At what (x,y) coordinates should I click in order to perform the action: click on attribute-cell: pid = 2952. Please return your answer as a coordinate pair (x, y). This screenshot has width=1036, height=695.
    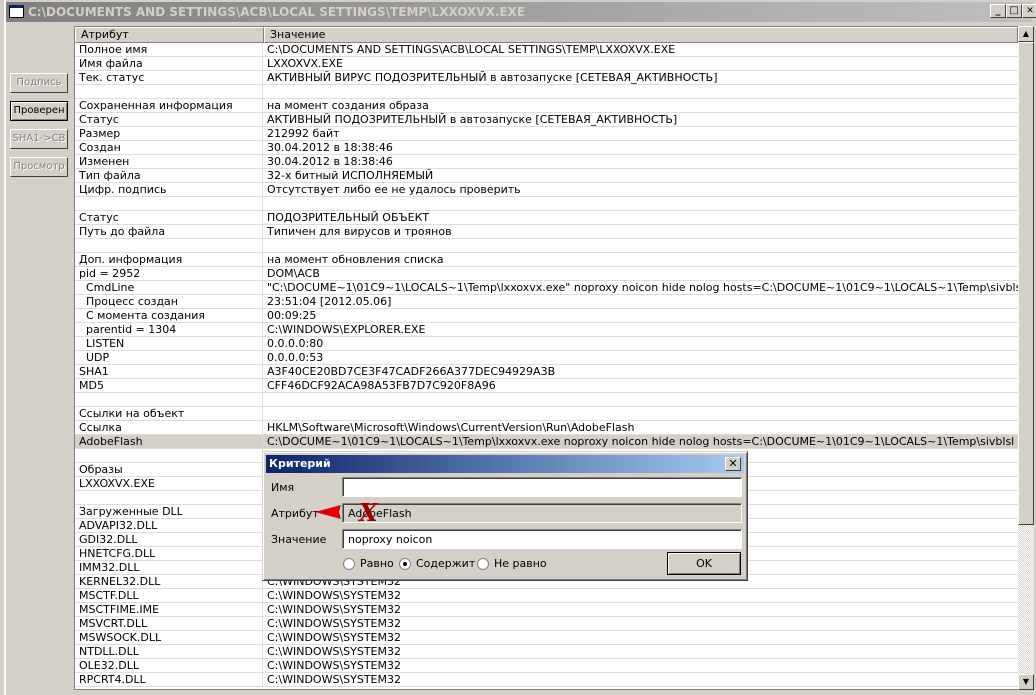
    Looking at the image, I should click on (169, 273).